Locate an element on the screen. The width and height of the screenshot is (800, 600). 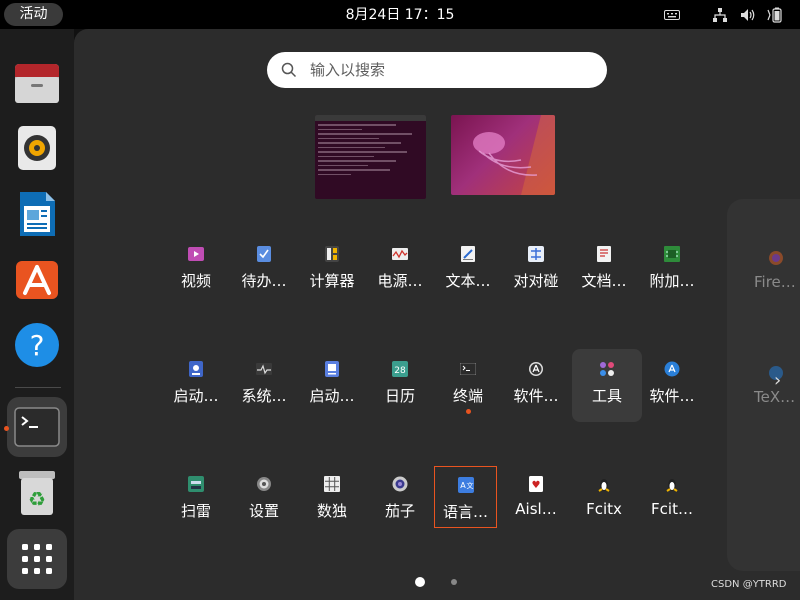
dock-help: ? is located at coordinates (37, 345).